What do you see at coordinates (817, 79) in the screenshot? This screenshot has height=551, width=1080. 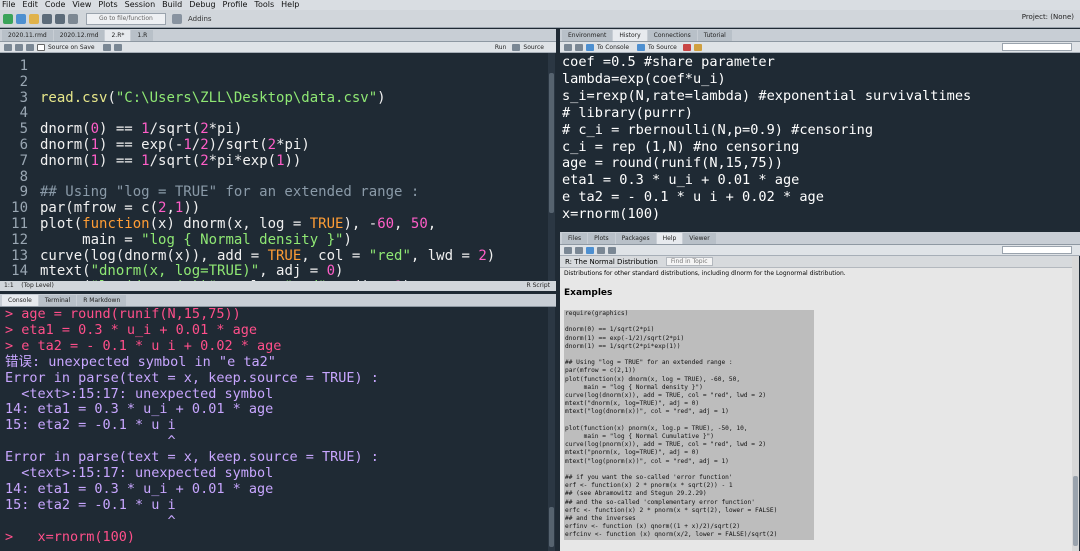 I see `history-line: lambda=exp(coef*u_i)` at bounding box center [817, 79].